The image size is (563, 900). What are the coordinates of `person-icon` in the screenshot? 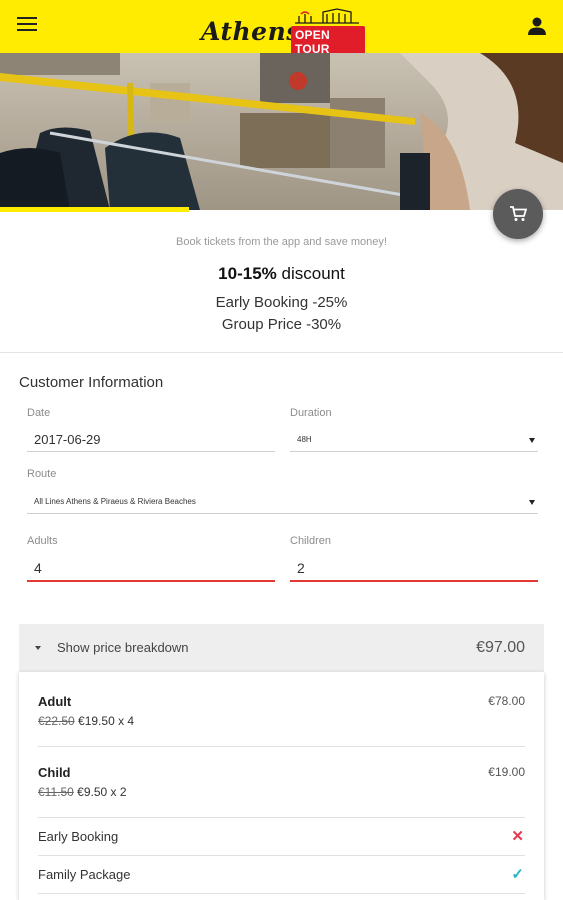 It's located at (537, 26).